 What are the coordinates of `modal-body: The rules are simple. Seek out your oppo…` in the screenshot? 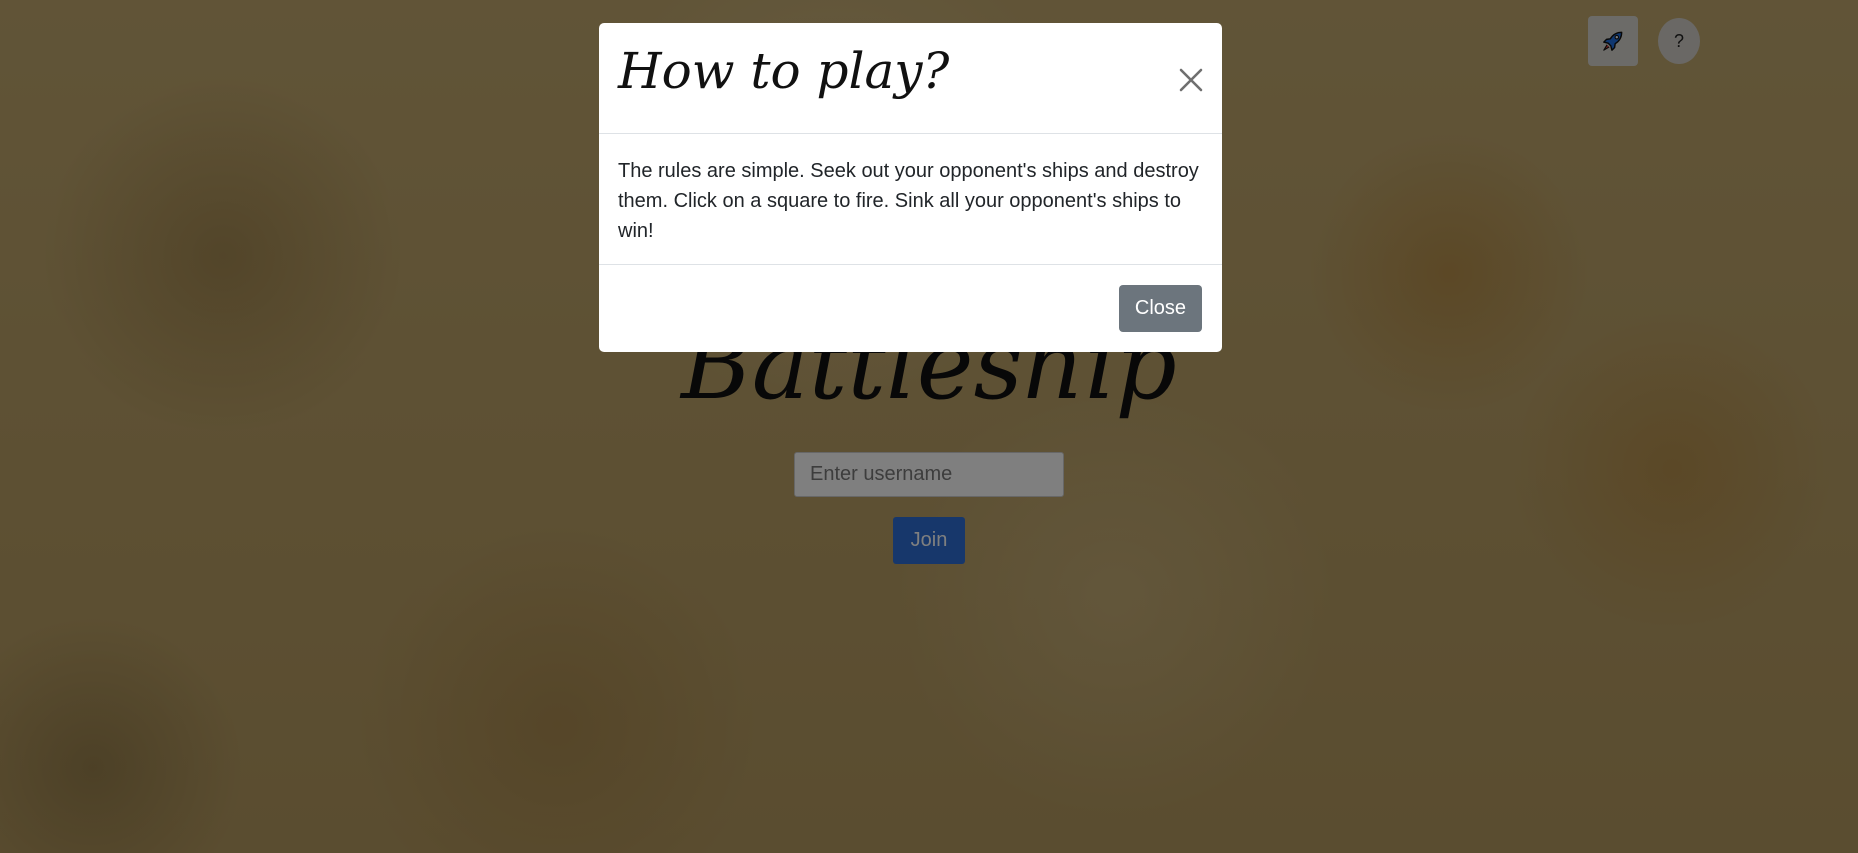 It's located at (910, 199).